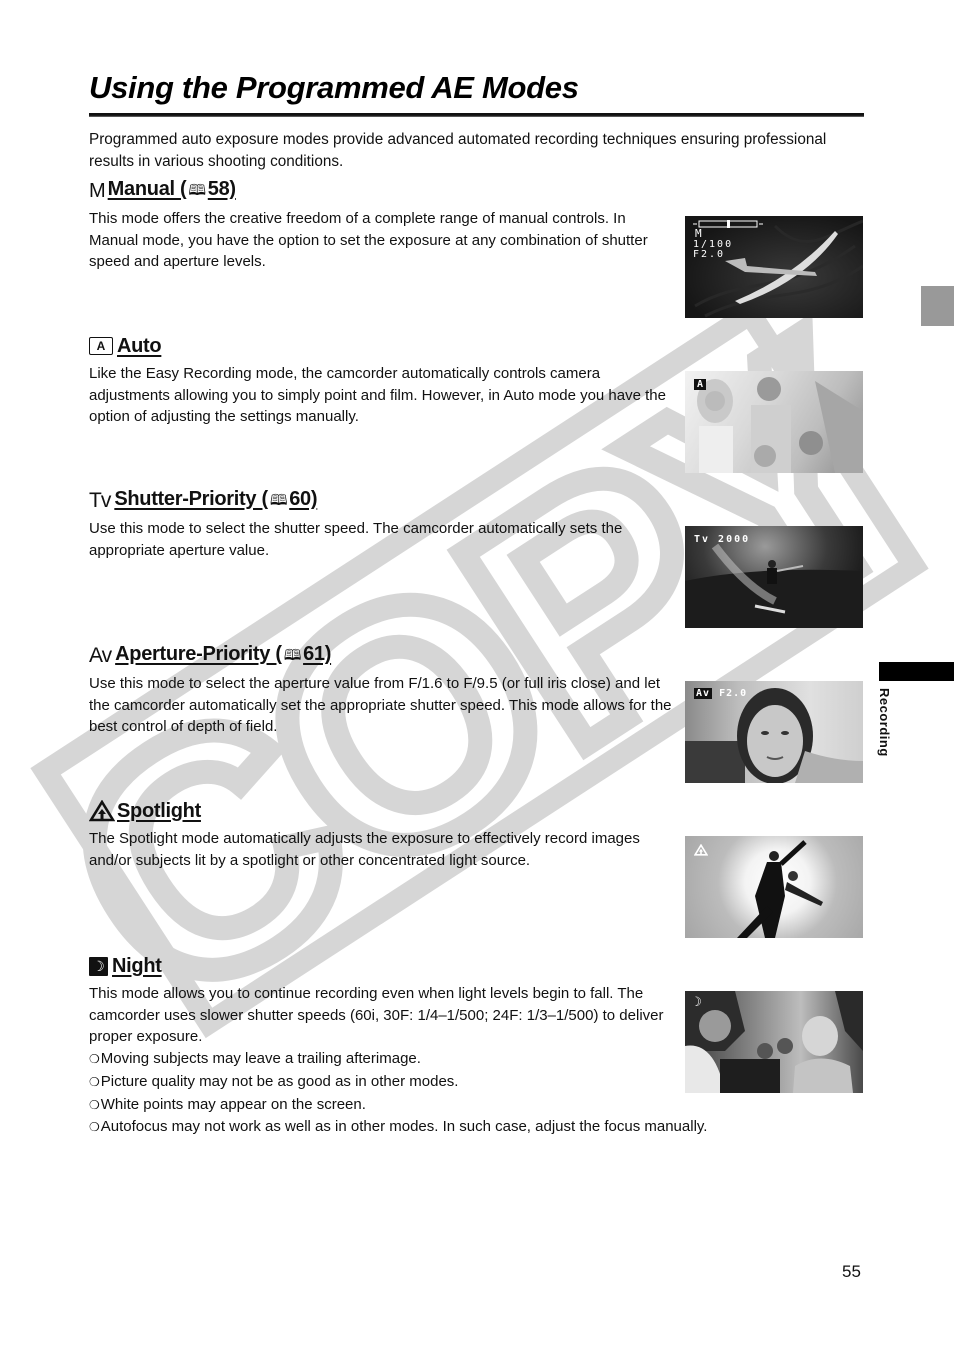  I want to click on section-title-night: Night, so click(137, 965).